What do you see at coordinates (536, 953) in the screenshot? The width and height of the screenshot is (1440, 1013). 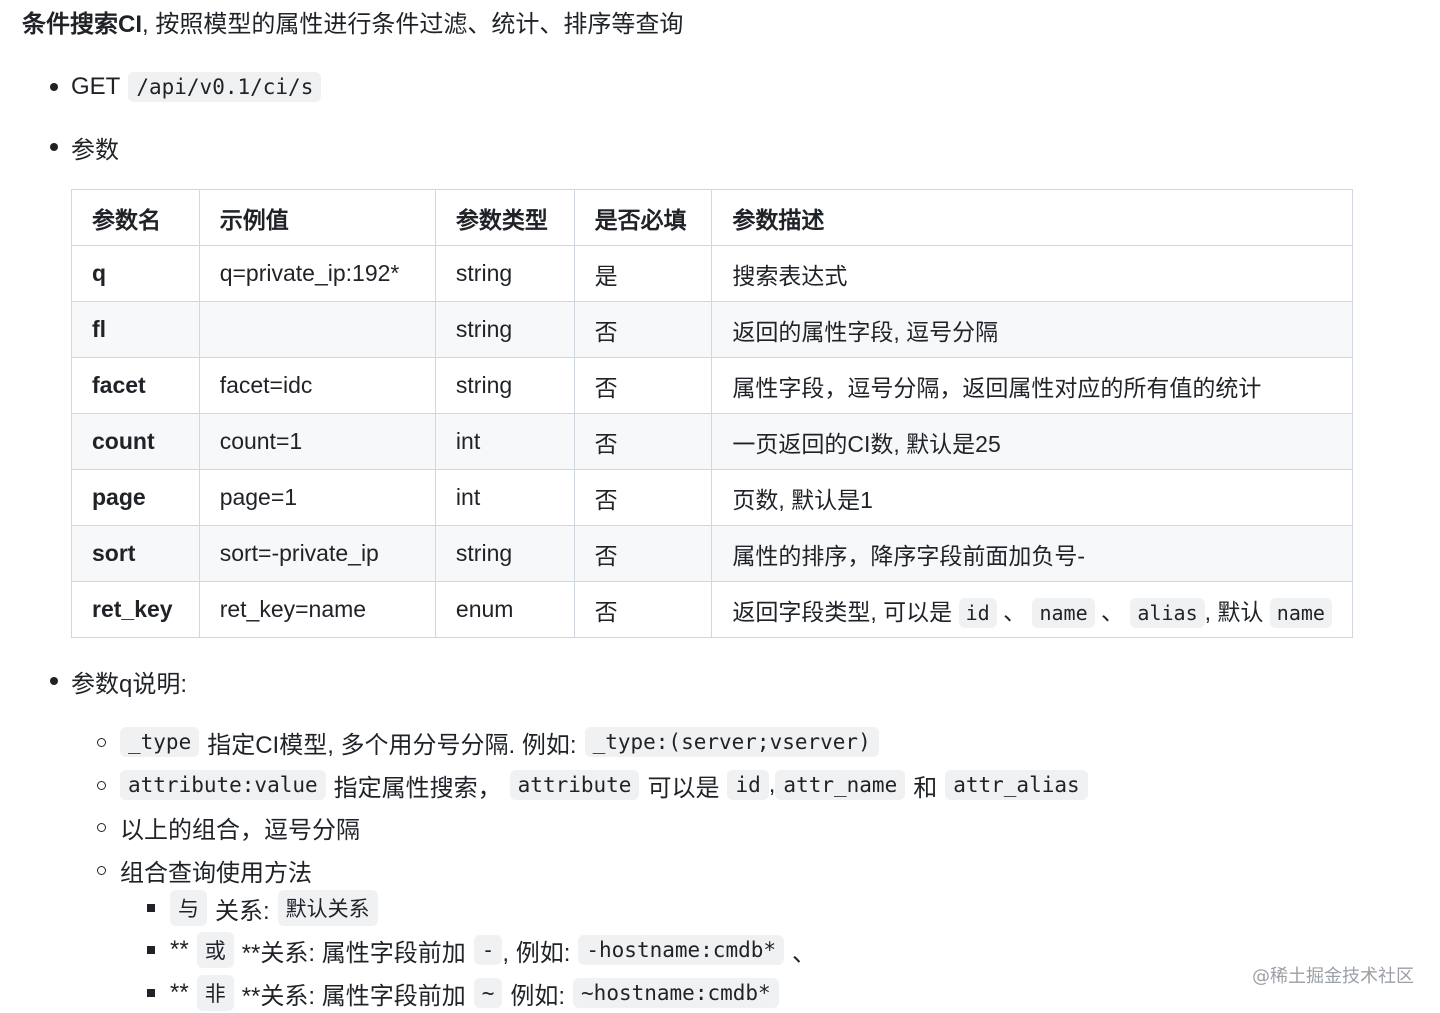 I see `item-text: , 例如:` at bounding box center [536, 953].